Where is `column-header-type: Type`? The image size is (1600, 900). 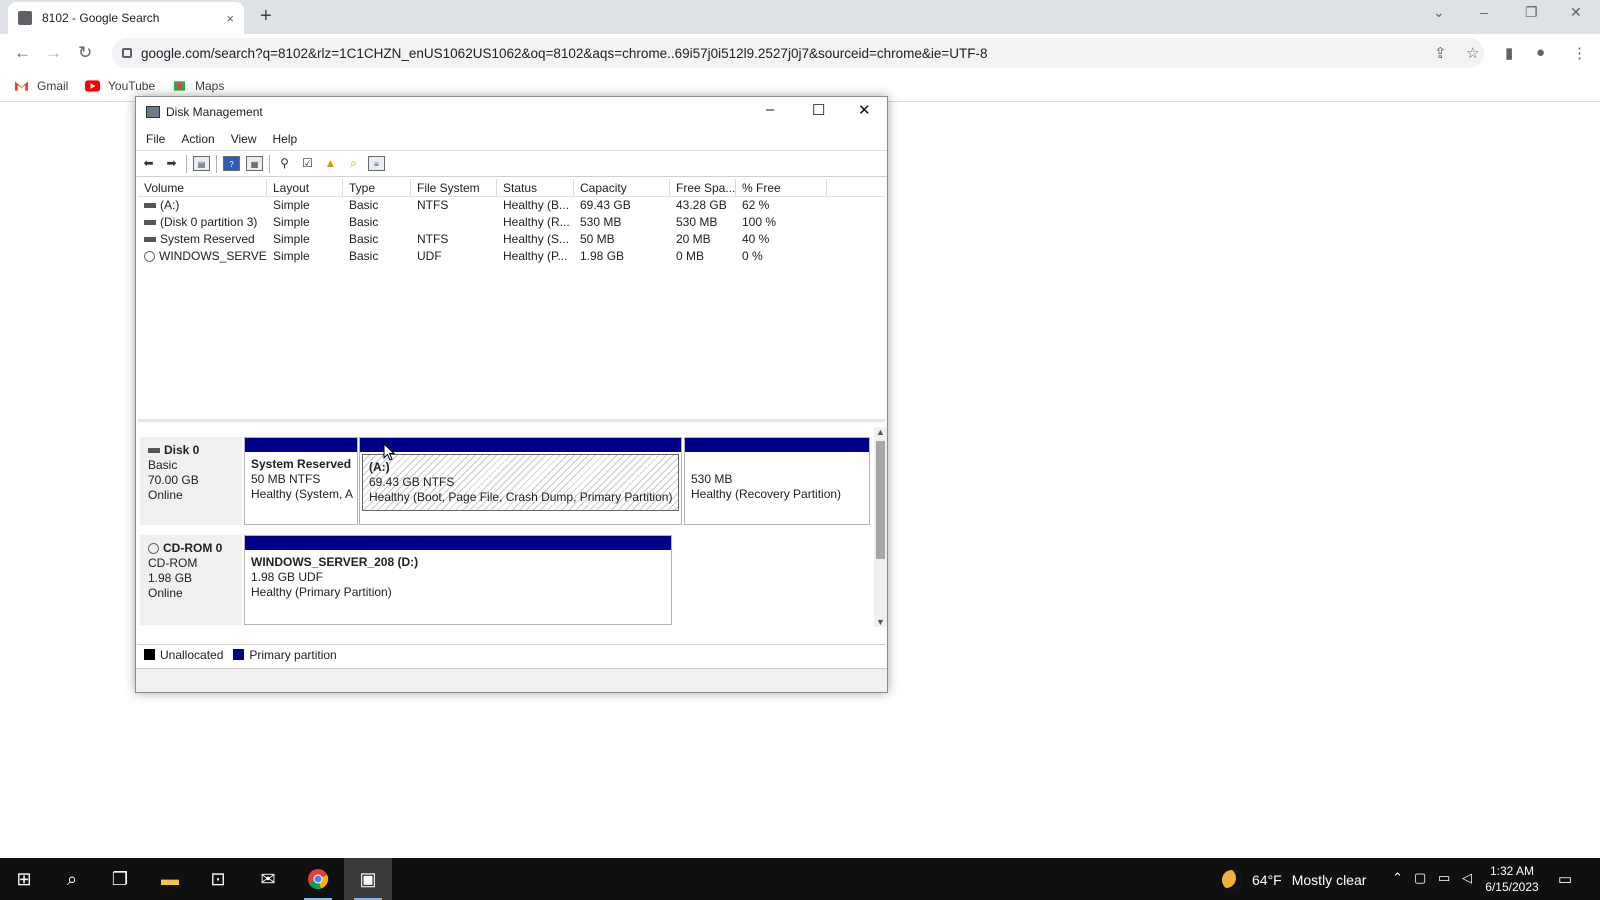 column-header-type: Type is located at coordinates (377, 187).